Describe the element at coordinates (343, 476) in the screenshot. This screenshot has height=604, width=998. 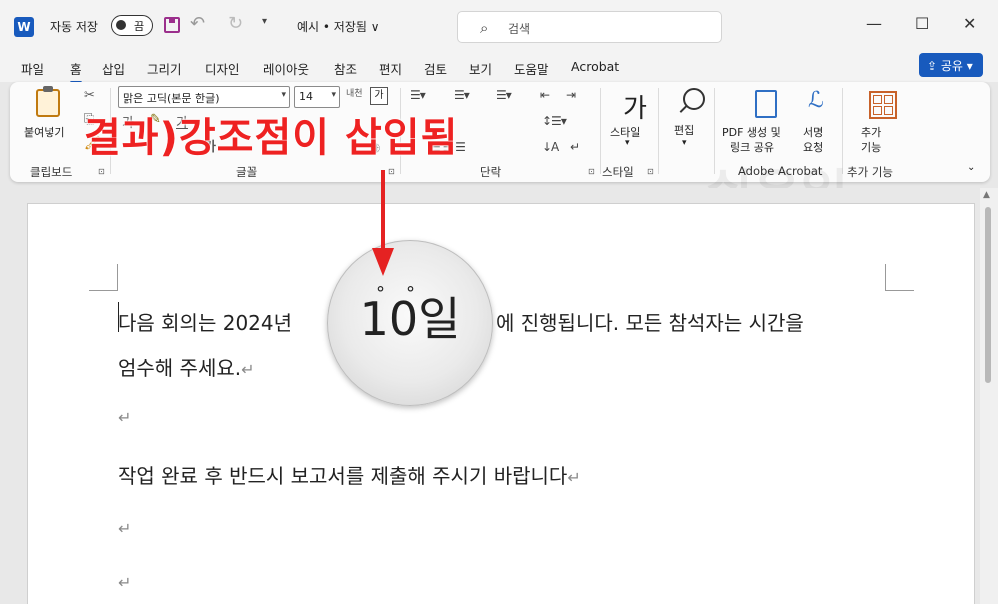
I see `paragraph-2-text: 작업 완료 후 반드시 보고서를 제출해 주시기 바랍니다` at that location.